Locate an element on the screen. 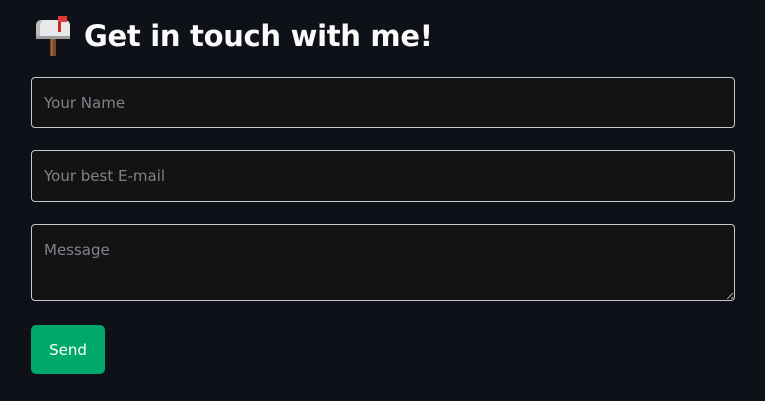 This screenshot has height=401, width=765. page-heading: Get in touch with me! is located at coordinates (233, 36).